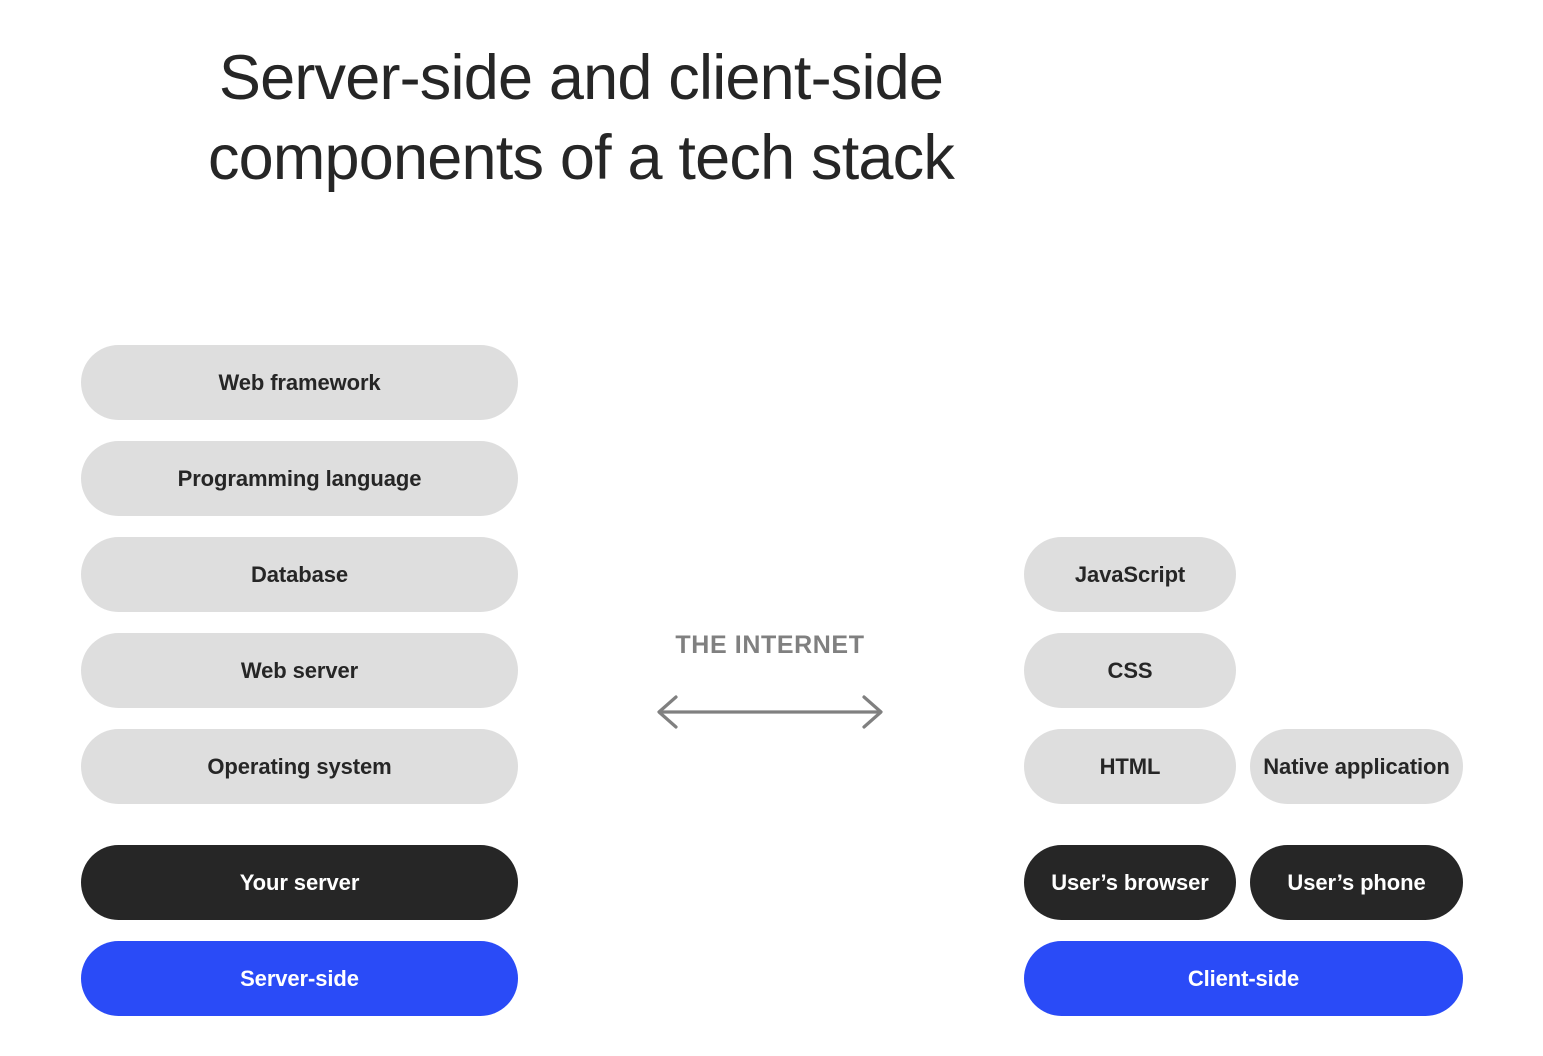 This screenshot has height=1056, width=1543. Describe the element at coordinates (1356, 766) in the screenshot. I see `pill-native-application: Native application` at that location.